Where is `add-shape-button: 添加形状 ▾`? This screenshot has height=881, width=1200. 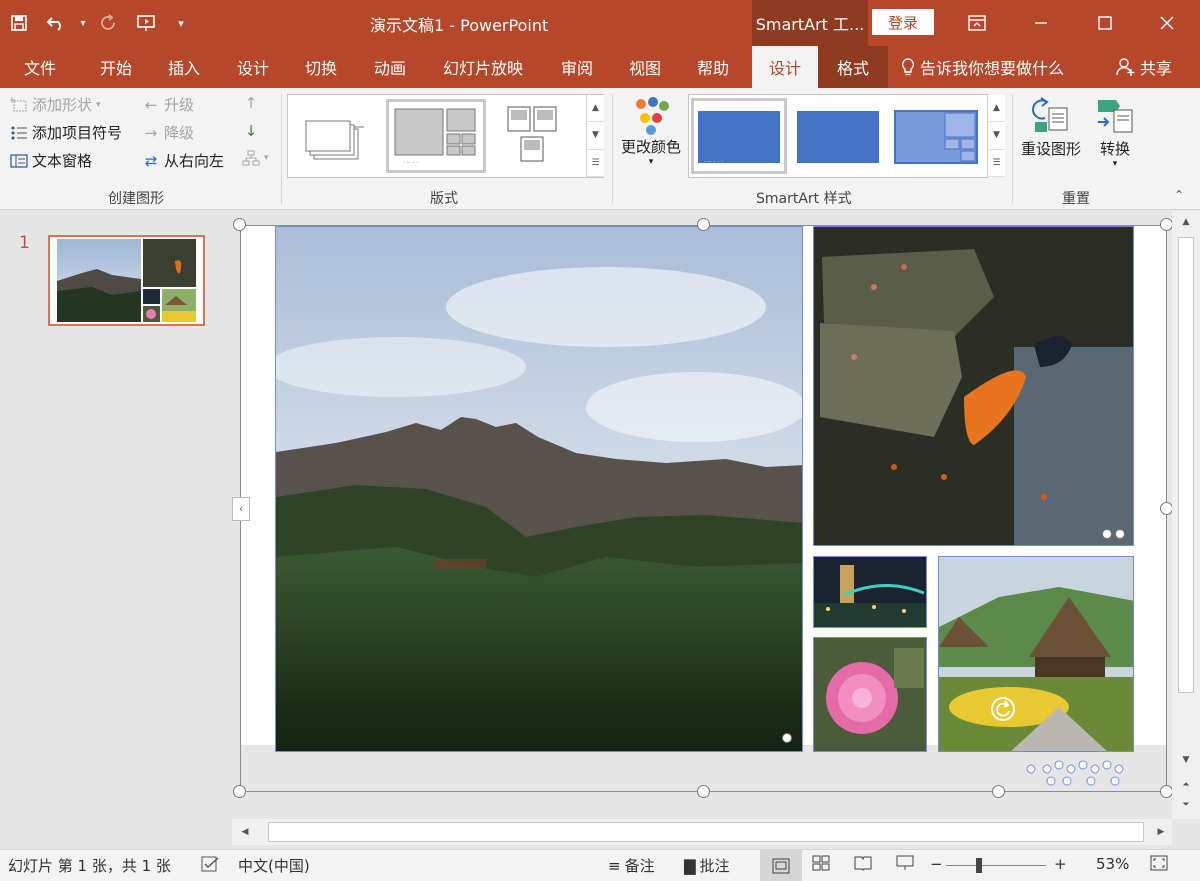
add-shape-button: 添加形状 ▾ is located at coordinates (54, 104).